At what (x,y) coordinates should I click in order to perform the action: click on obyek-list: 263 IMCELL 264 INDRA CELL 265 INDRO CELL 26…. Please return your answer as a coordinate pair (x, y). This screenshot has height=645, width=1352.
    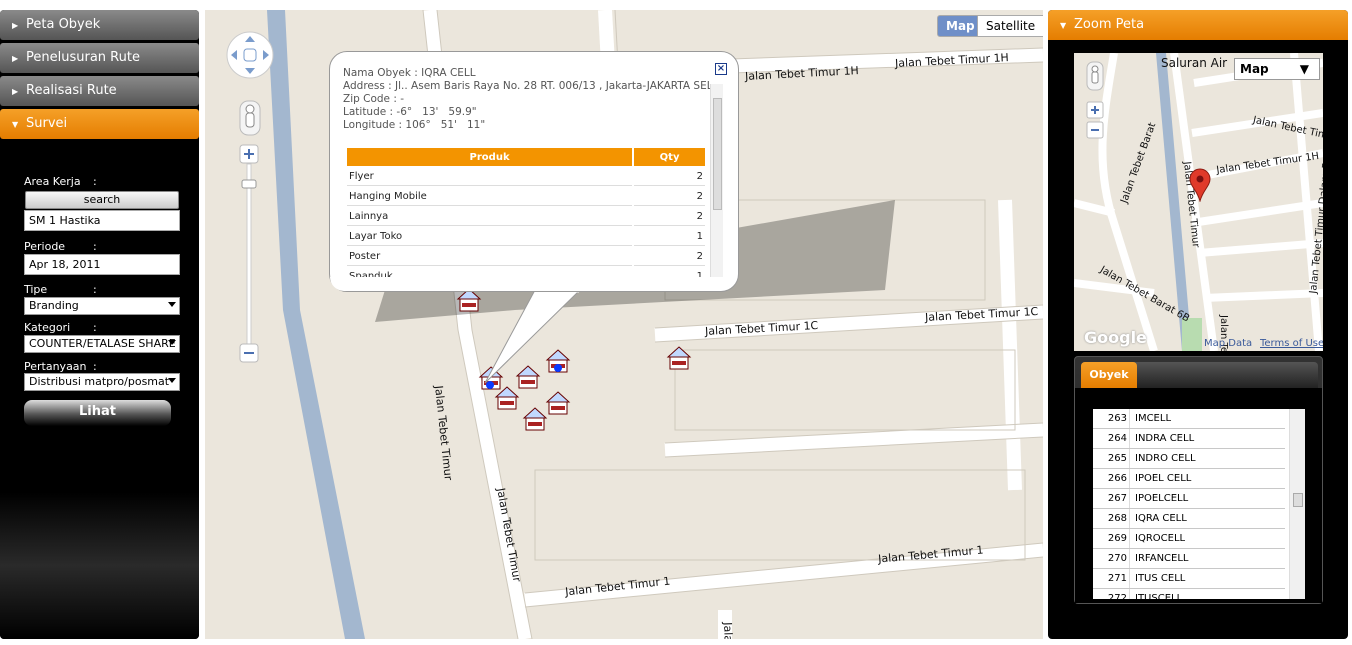
    Looking at the image, I should click on (1199, 504).